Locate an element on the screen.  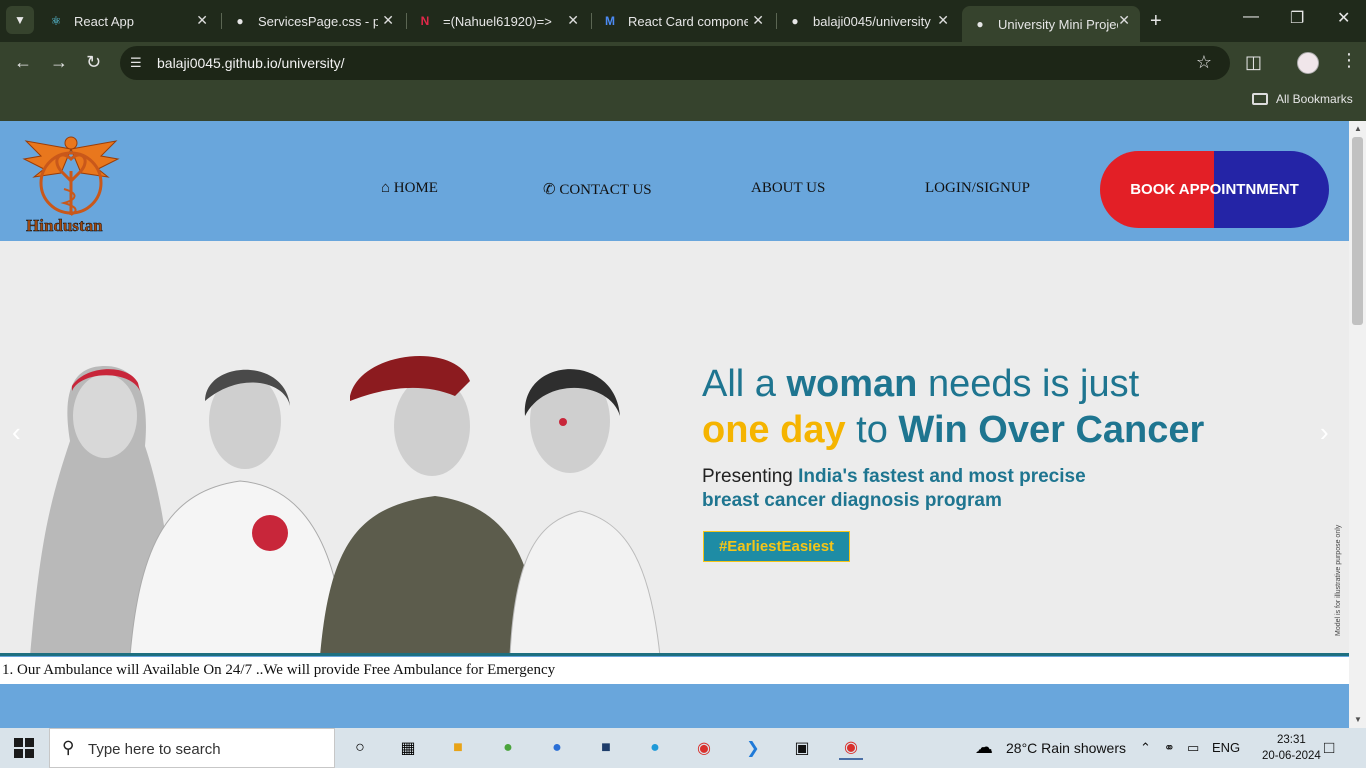
tab-react-card: M React Card compone ✕ is located at coordinates (683, 21).